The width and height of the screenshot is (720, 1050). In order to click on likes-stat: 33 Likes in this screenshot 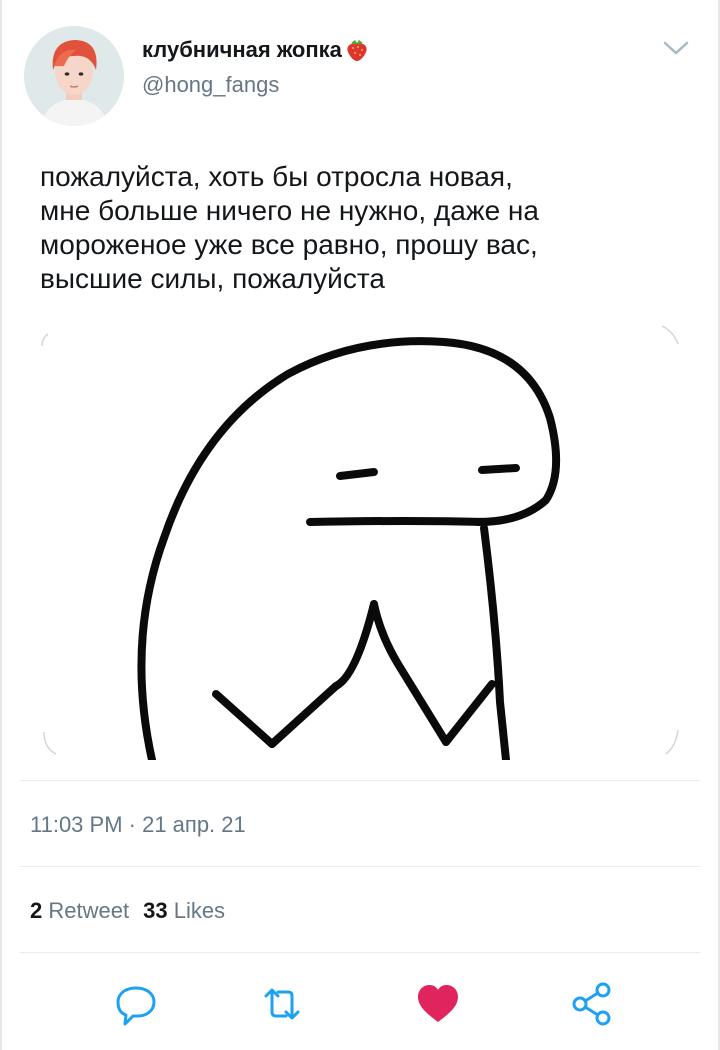, I will do `click(184, 910)`.